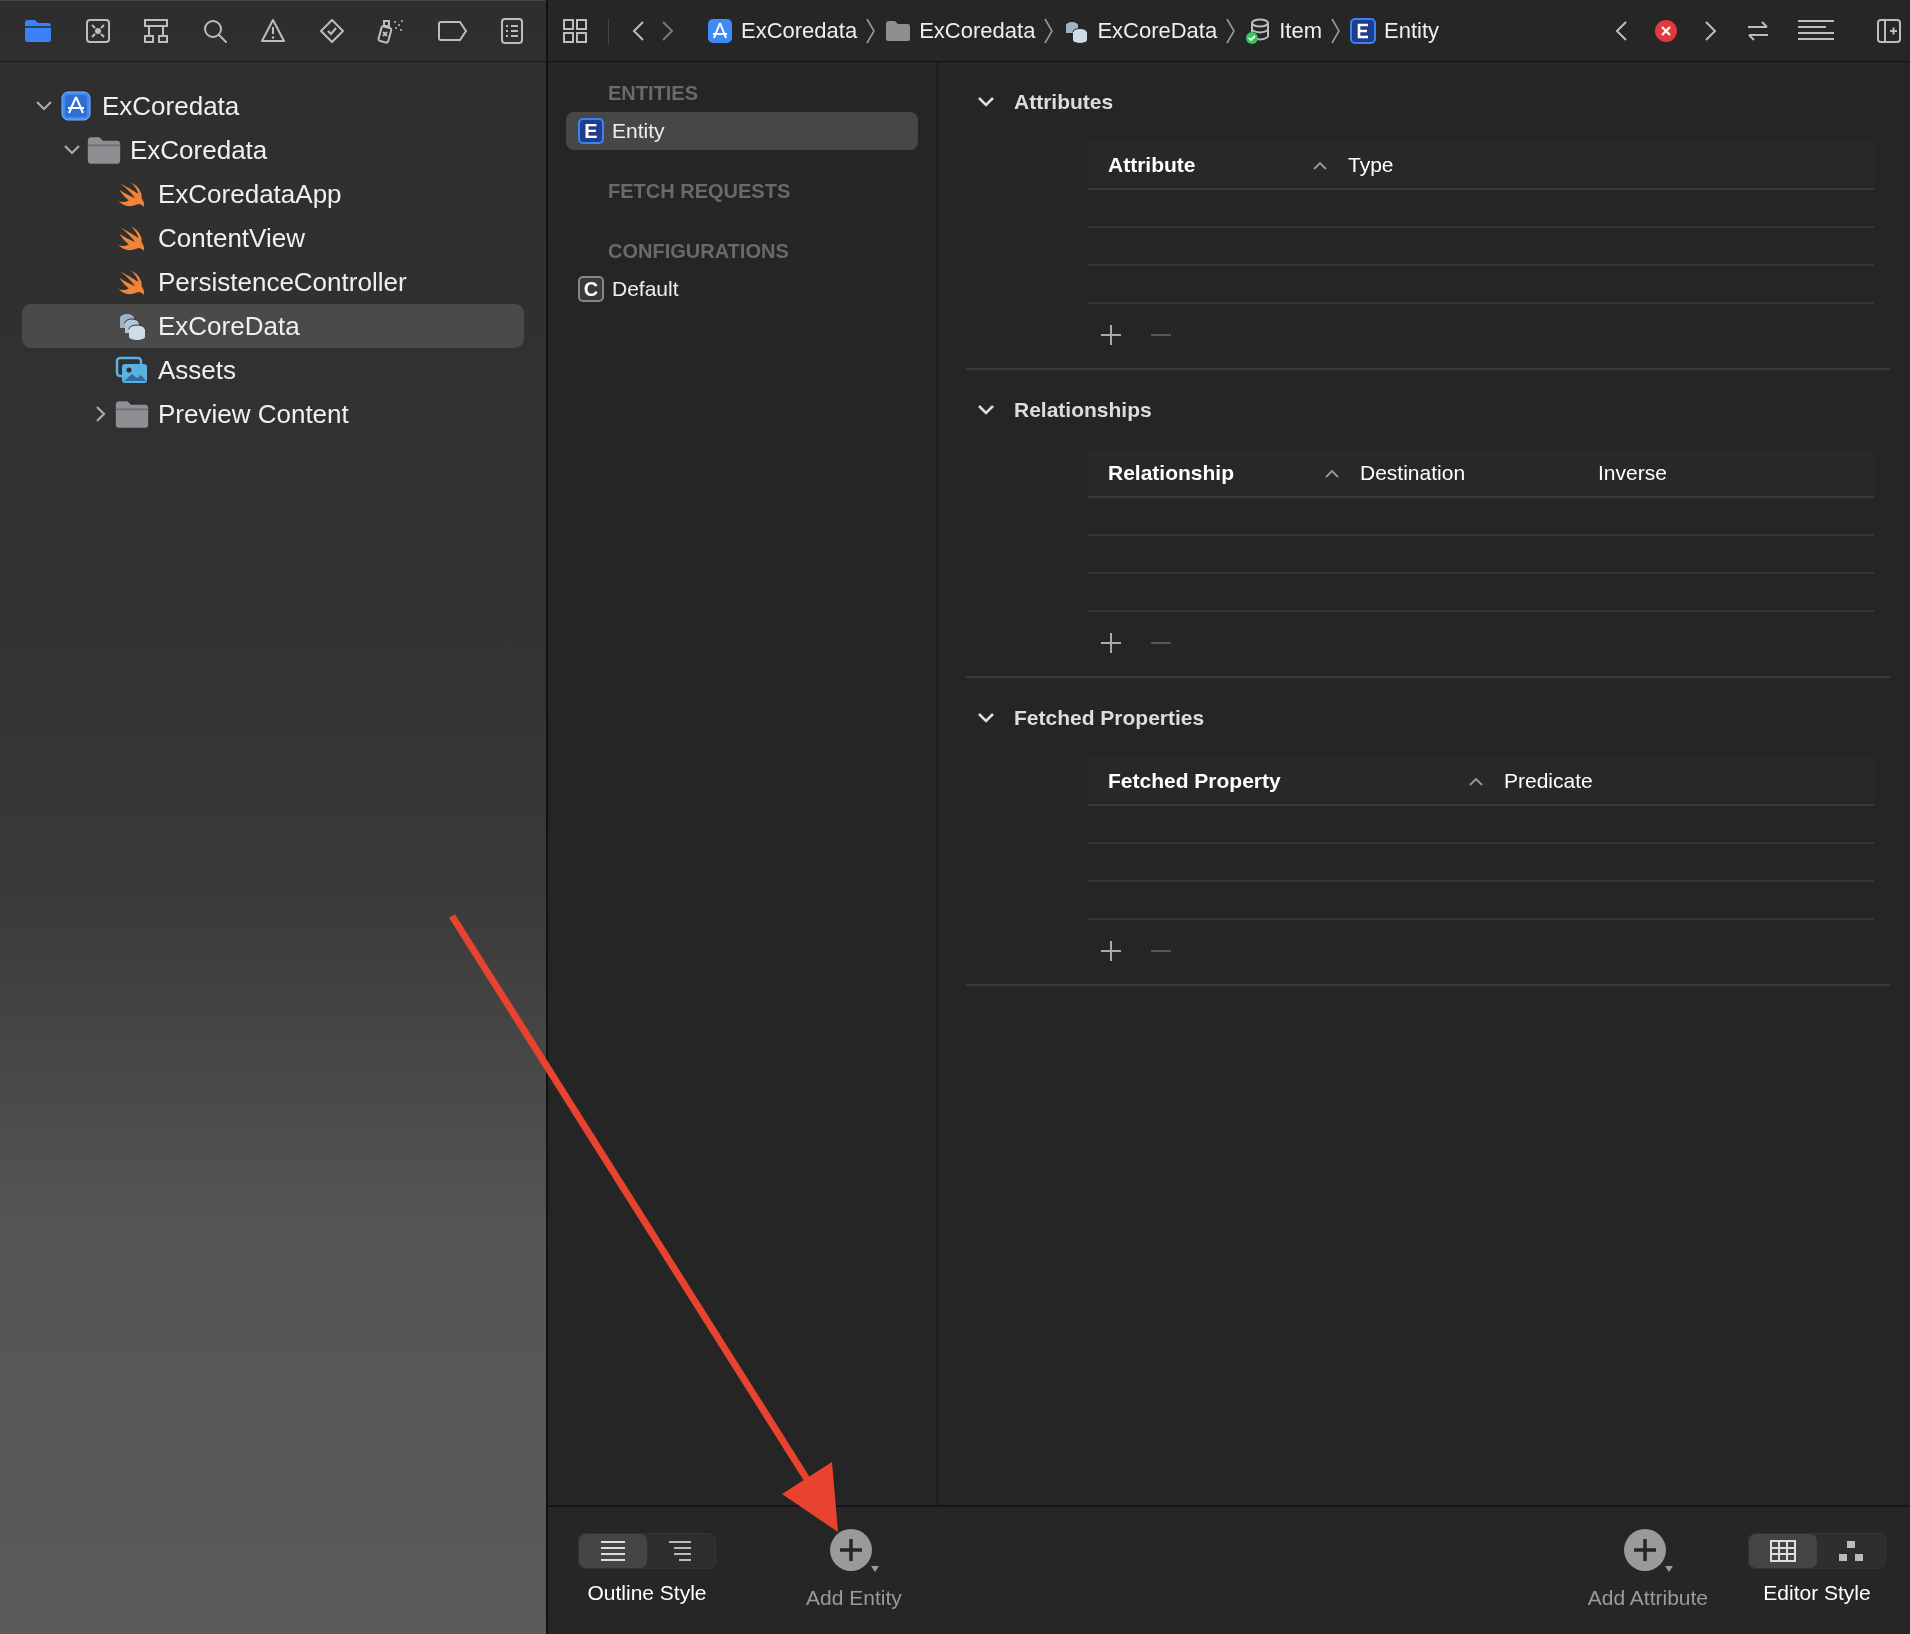 The width and height of the screenshot is (1910, 1634). I want to click on entity-list-item: E Entity, so click(742, 131).